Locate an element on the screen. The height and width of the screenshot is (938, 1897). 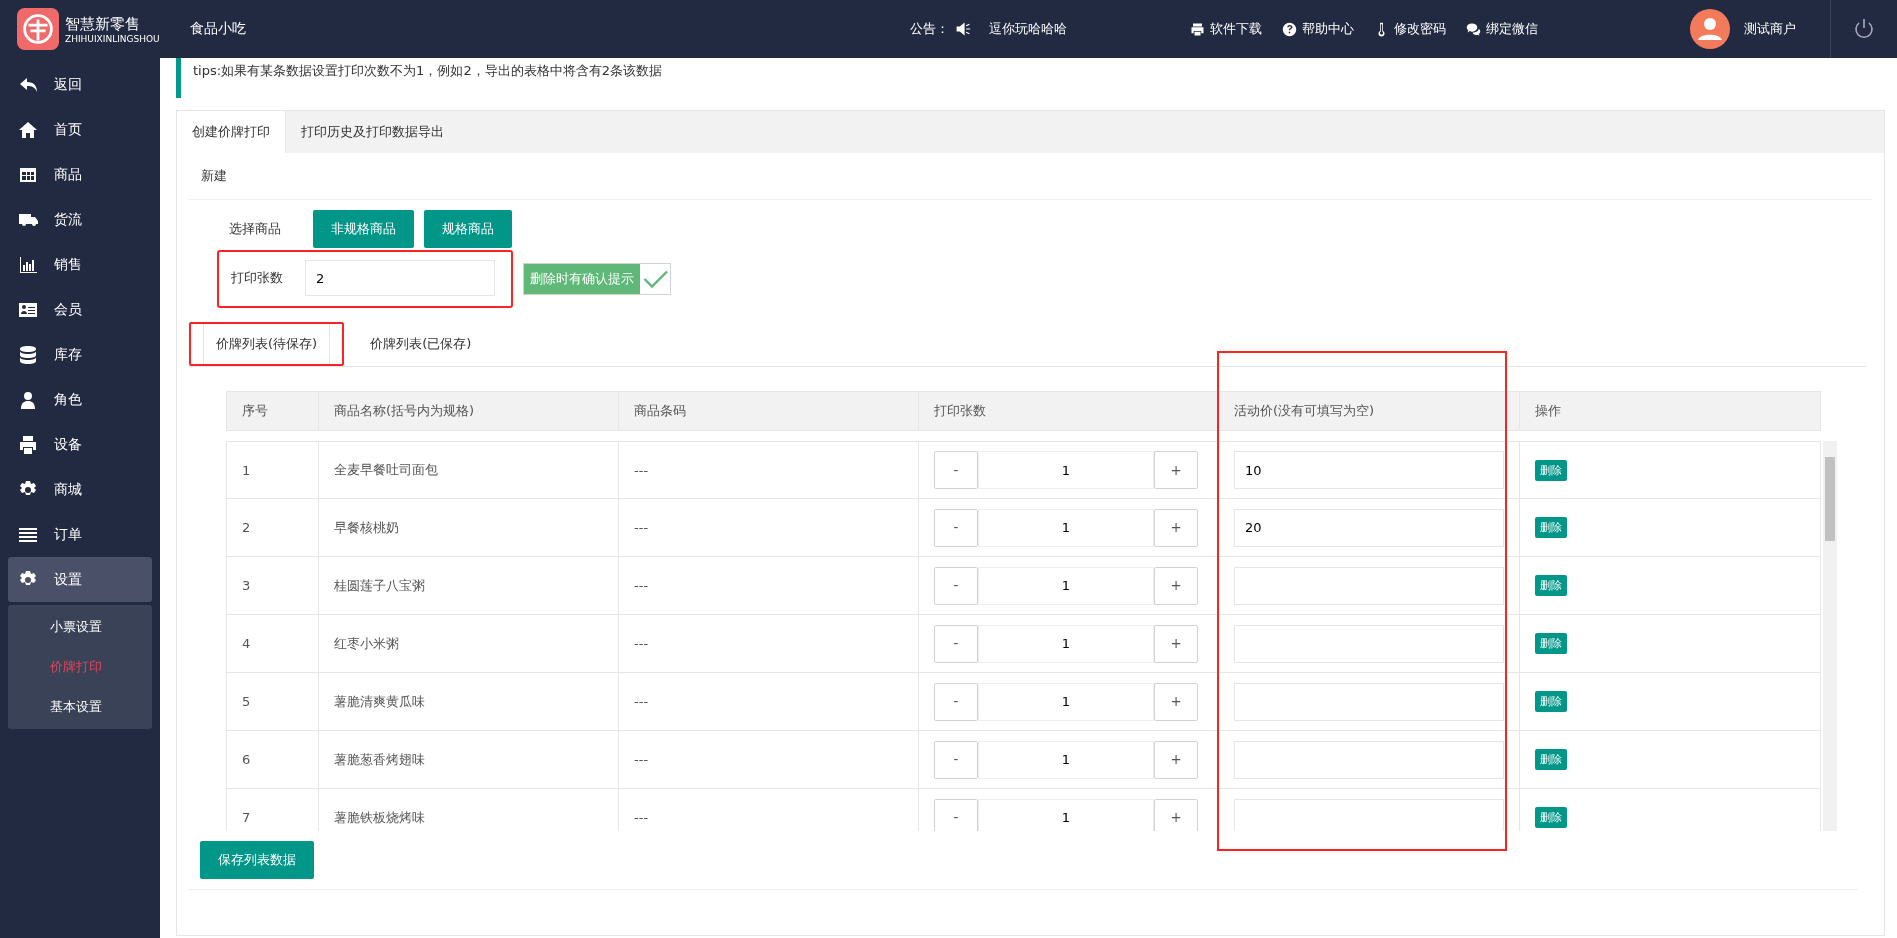
table-cell: 全麦早餐吐司面包 is located at coordinates (468, 470).